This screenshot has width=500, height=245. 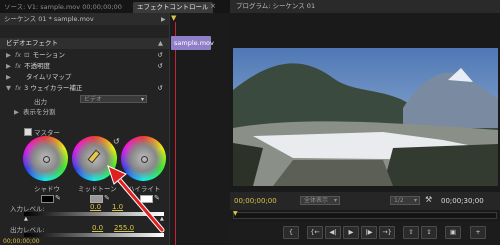 I want to click on program-duration: 00;00;30;00, so click(x=462, y=201).